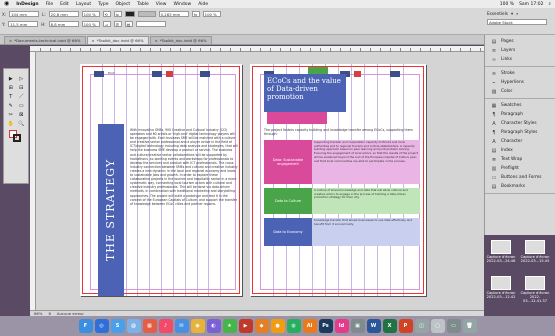  Describe the element at coordinates (512, 13) in the screenshot. I see `chevron-down-icon: ▾` at that location.